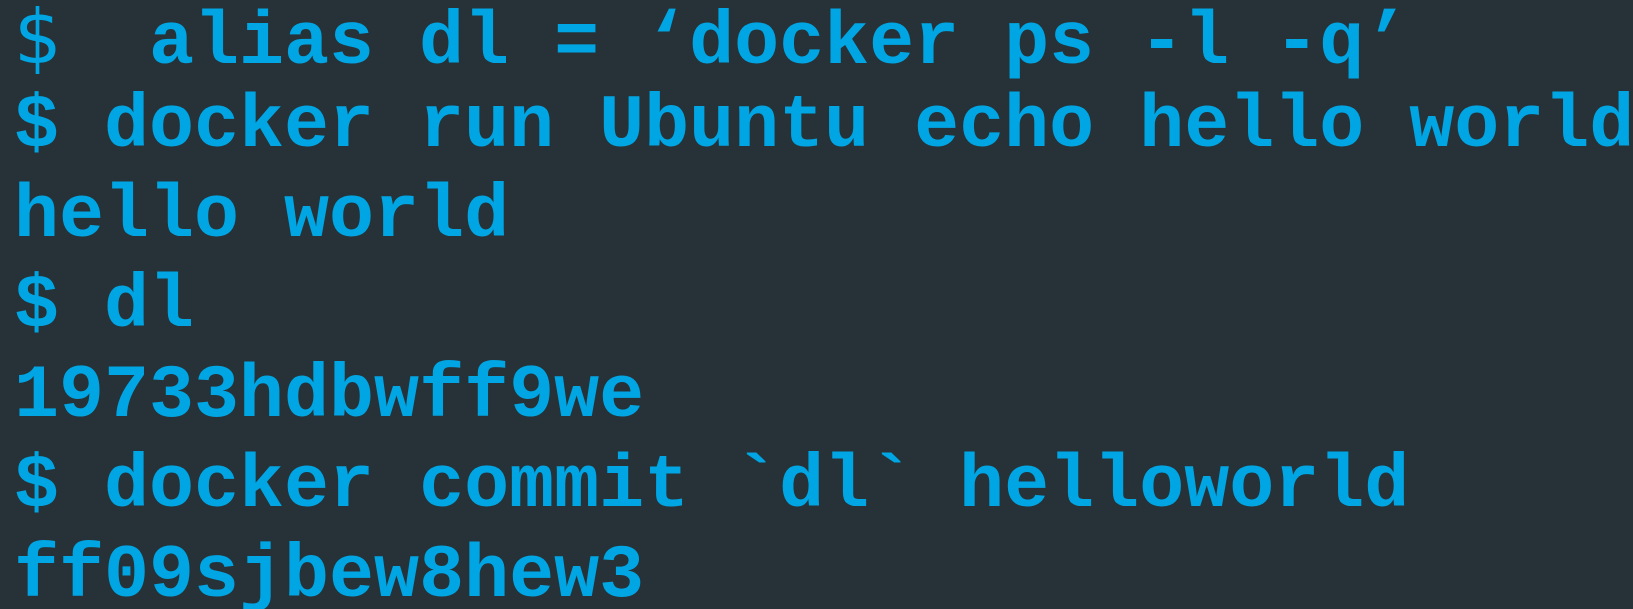 This screenshot has width=1633, height=609. I want to click on command-line: $ docker run Ubuntu echo hello world, so click(823, 127).